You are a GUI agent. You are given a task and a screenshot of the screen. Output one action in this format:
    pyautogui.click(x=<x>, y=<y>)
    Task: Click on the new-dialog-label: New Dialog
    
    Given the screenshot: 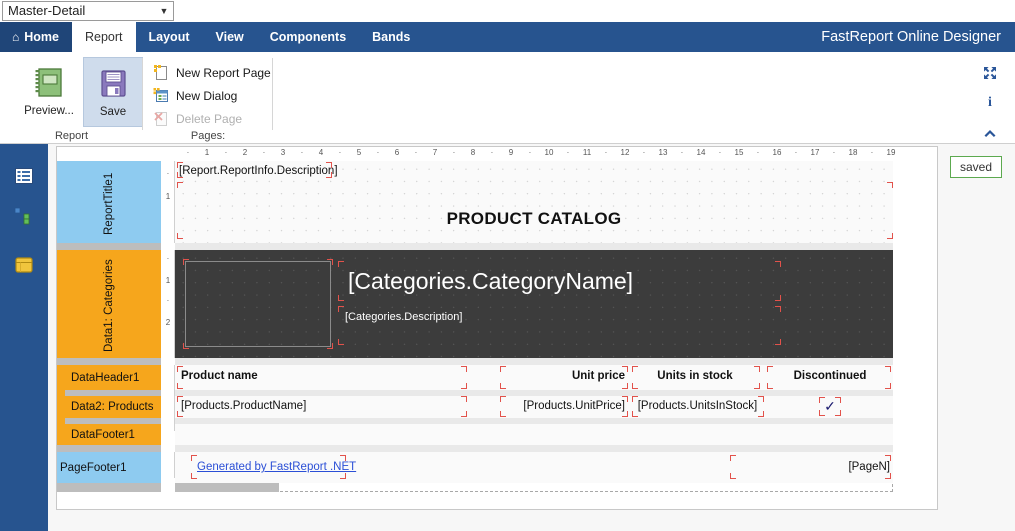 What is the action you would take?
    pyautogui.click(x=207, y=95)
    